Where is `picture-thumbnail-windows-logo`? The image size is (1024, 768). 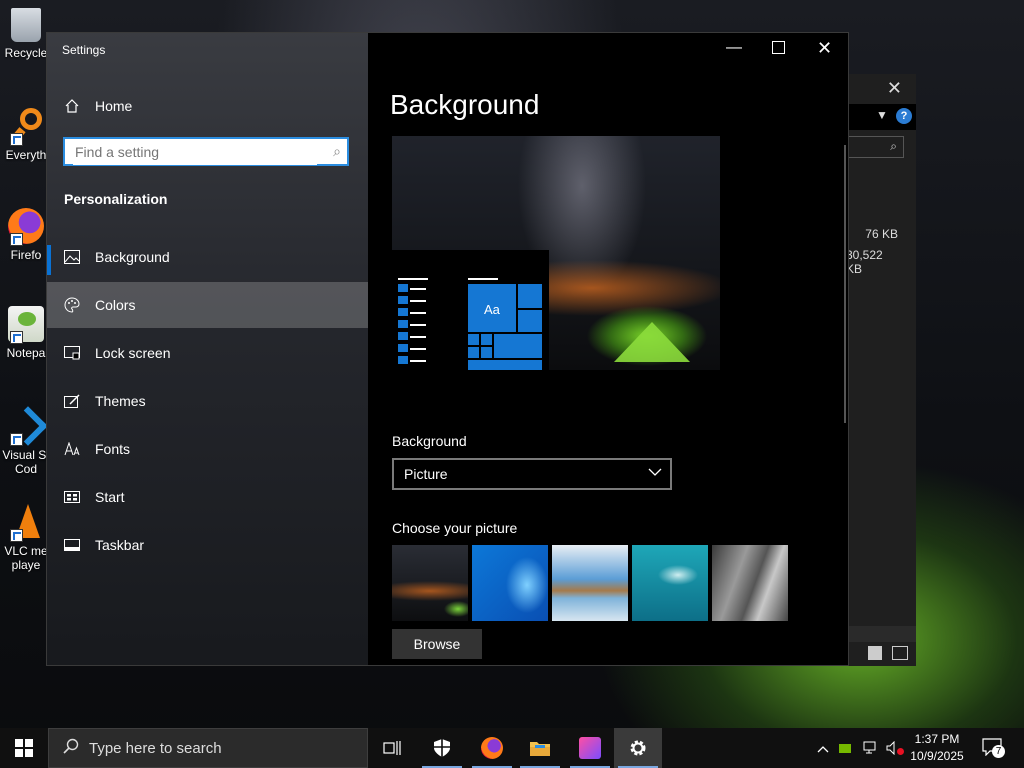
picture-thumbnail-windows-logo is located at coordinates (510, 583).